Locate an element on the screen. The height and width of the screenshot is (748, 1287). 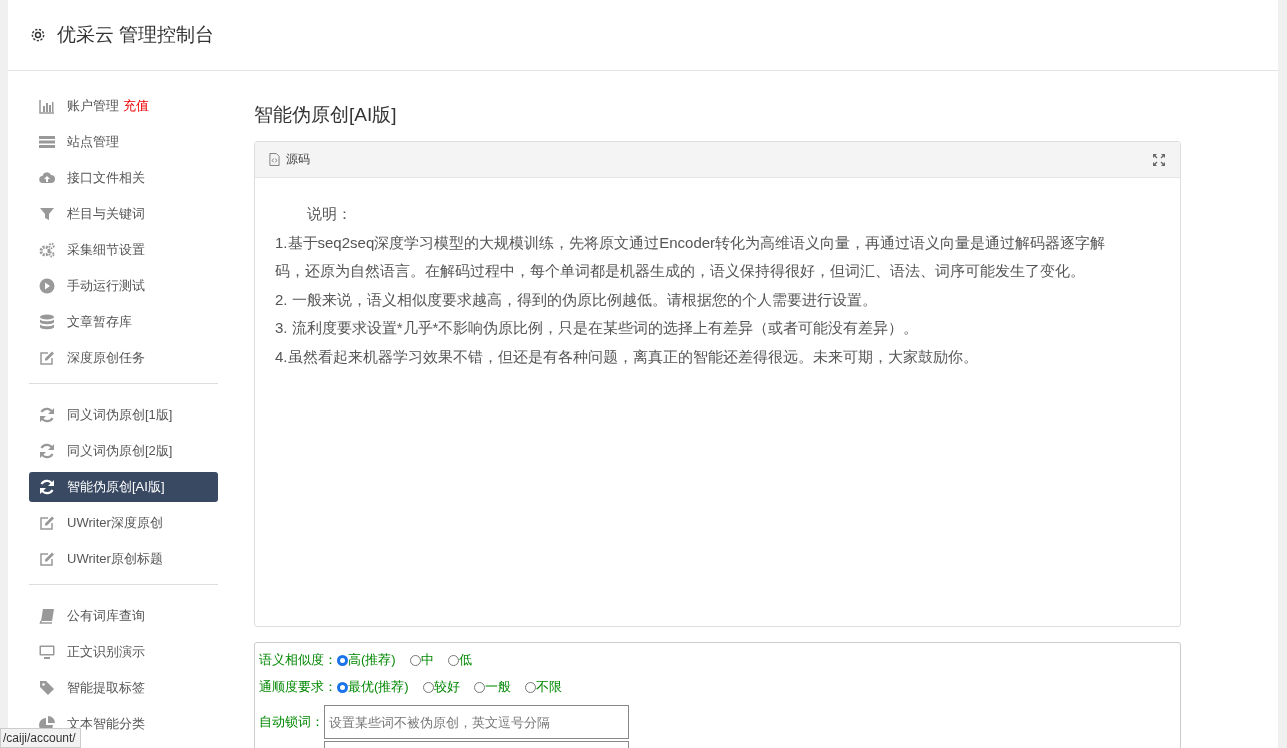
radio-option: 不限 is located at coordinates (543, 687).